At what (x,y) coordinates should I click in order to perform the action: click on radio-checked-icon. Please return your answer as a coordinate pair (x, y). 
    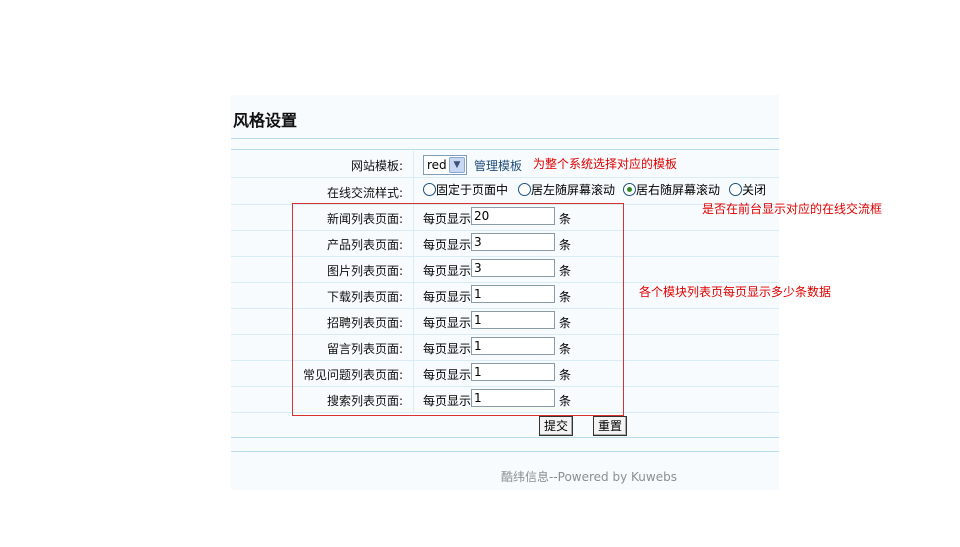
    Looking at the image, I should click on (629, 189).